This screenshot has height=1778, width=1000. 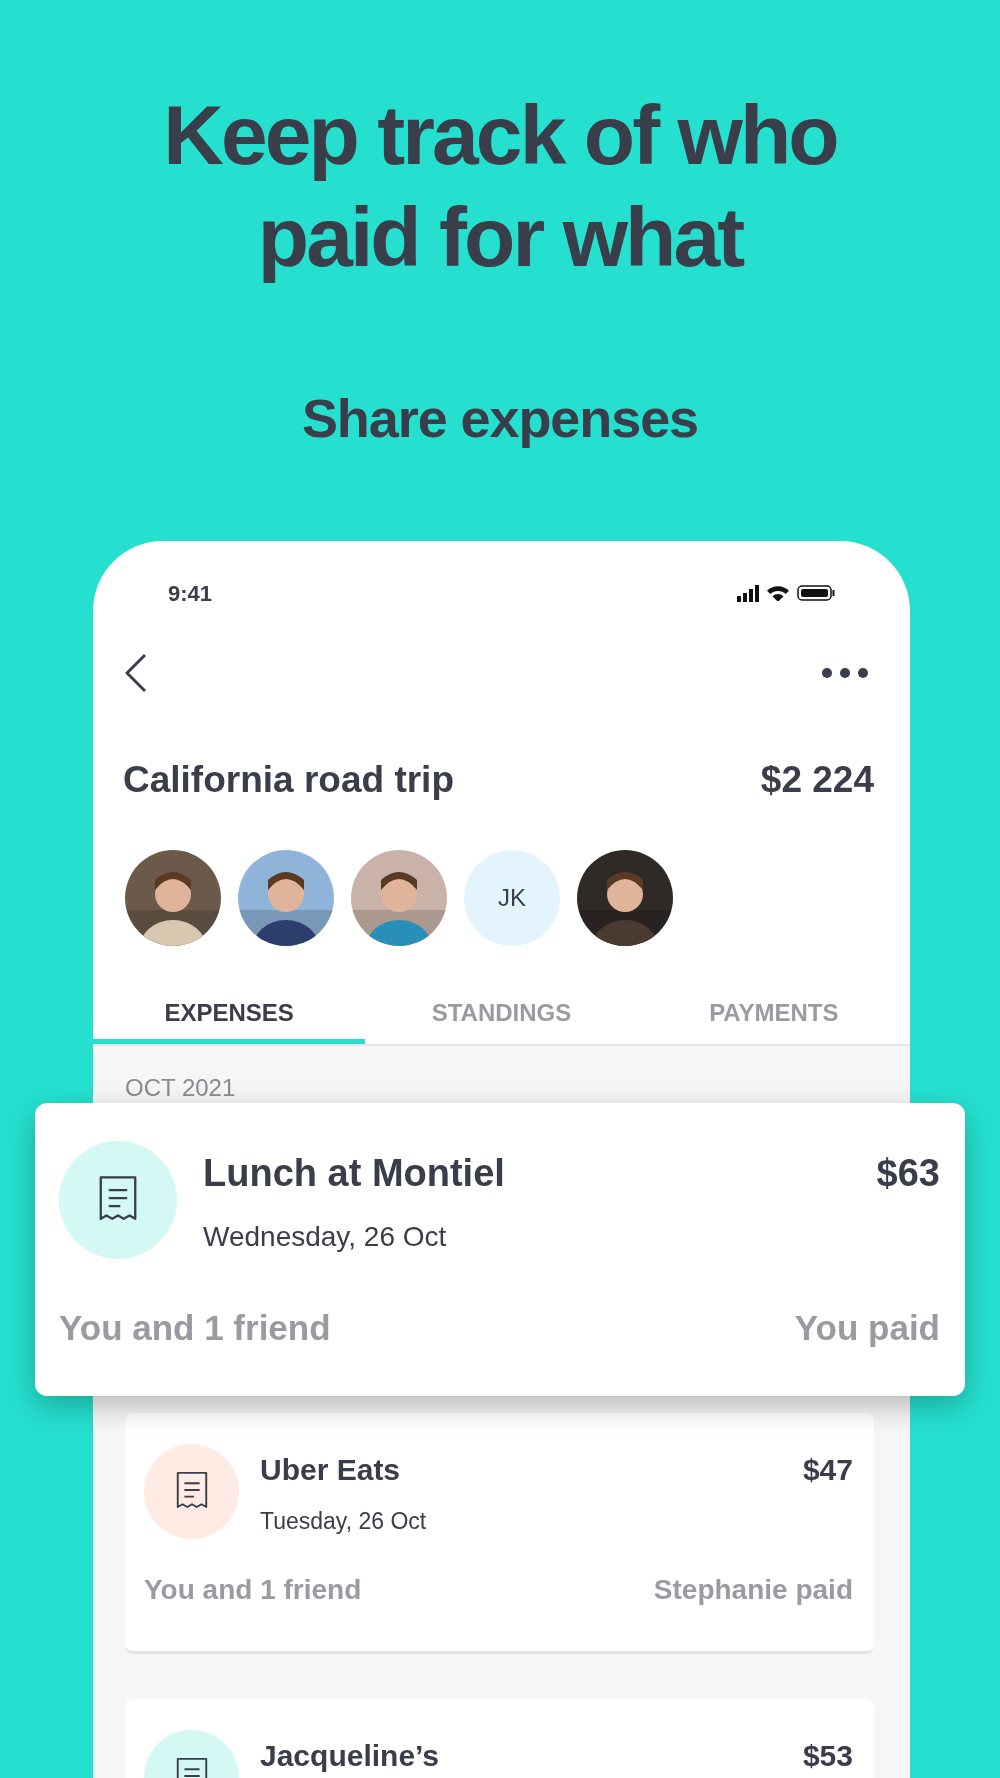 What do you see at coordinates (136, 673) in the screenshot?
I see `back-icon` at bounding box center [136, 673].